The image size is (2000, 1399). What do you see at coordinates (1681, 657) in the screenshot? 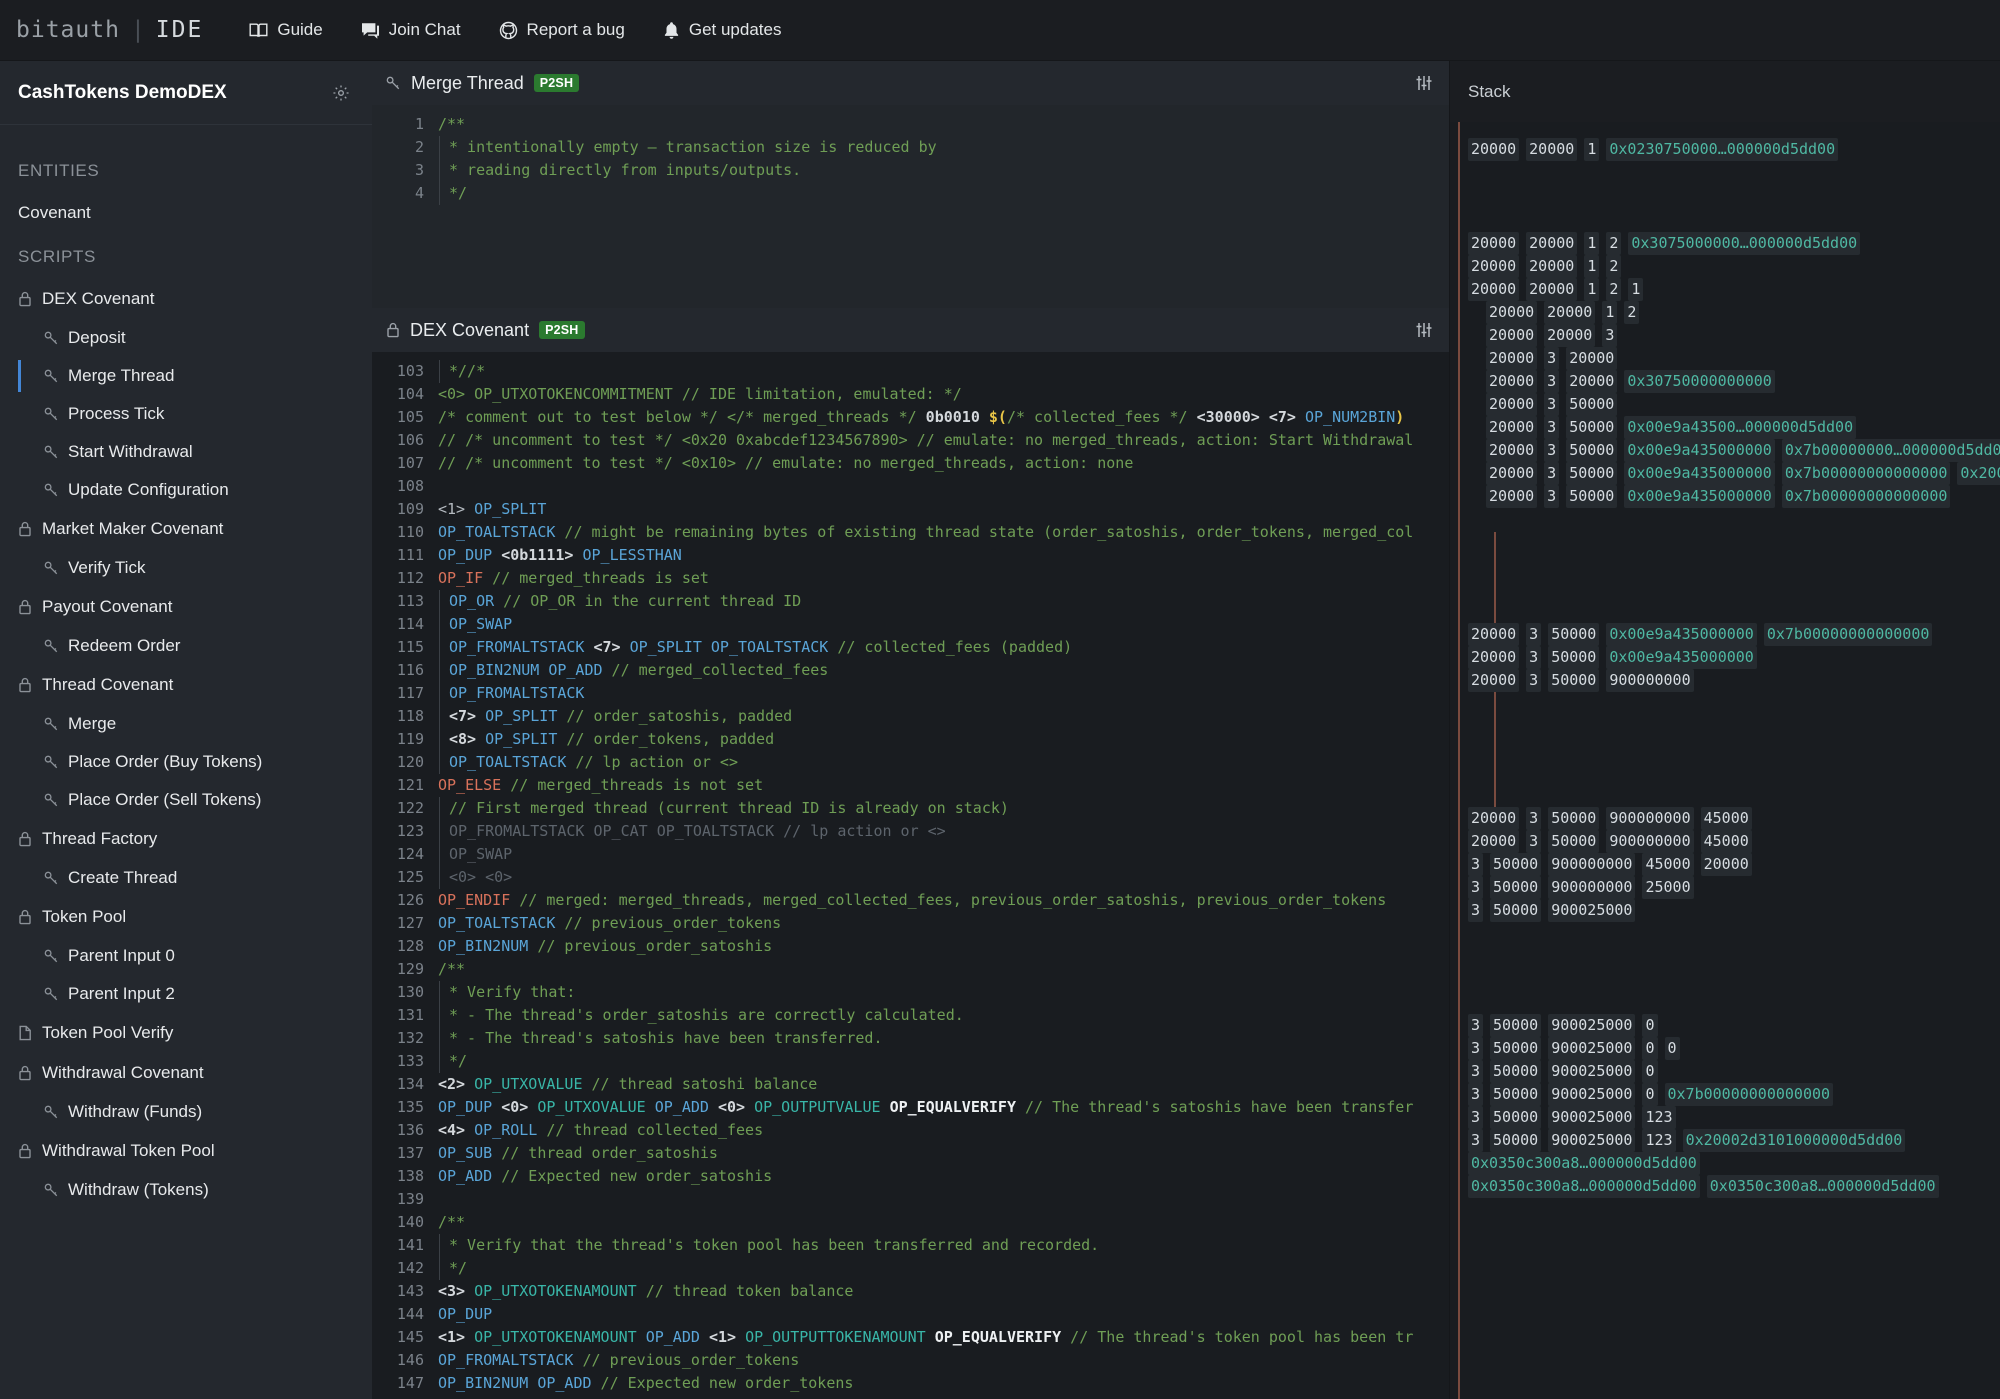
I see `stack-item: 0x00e9a435000000` at bounding box center [1681, 657].